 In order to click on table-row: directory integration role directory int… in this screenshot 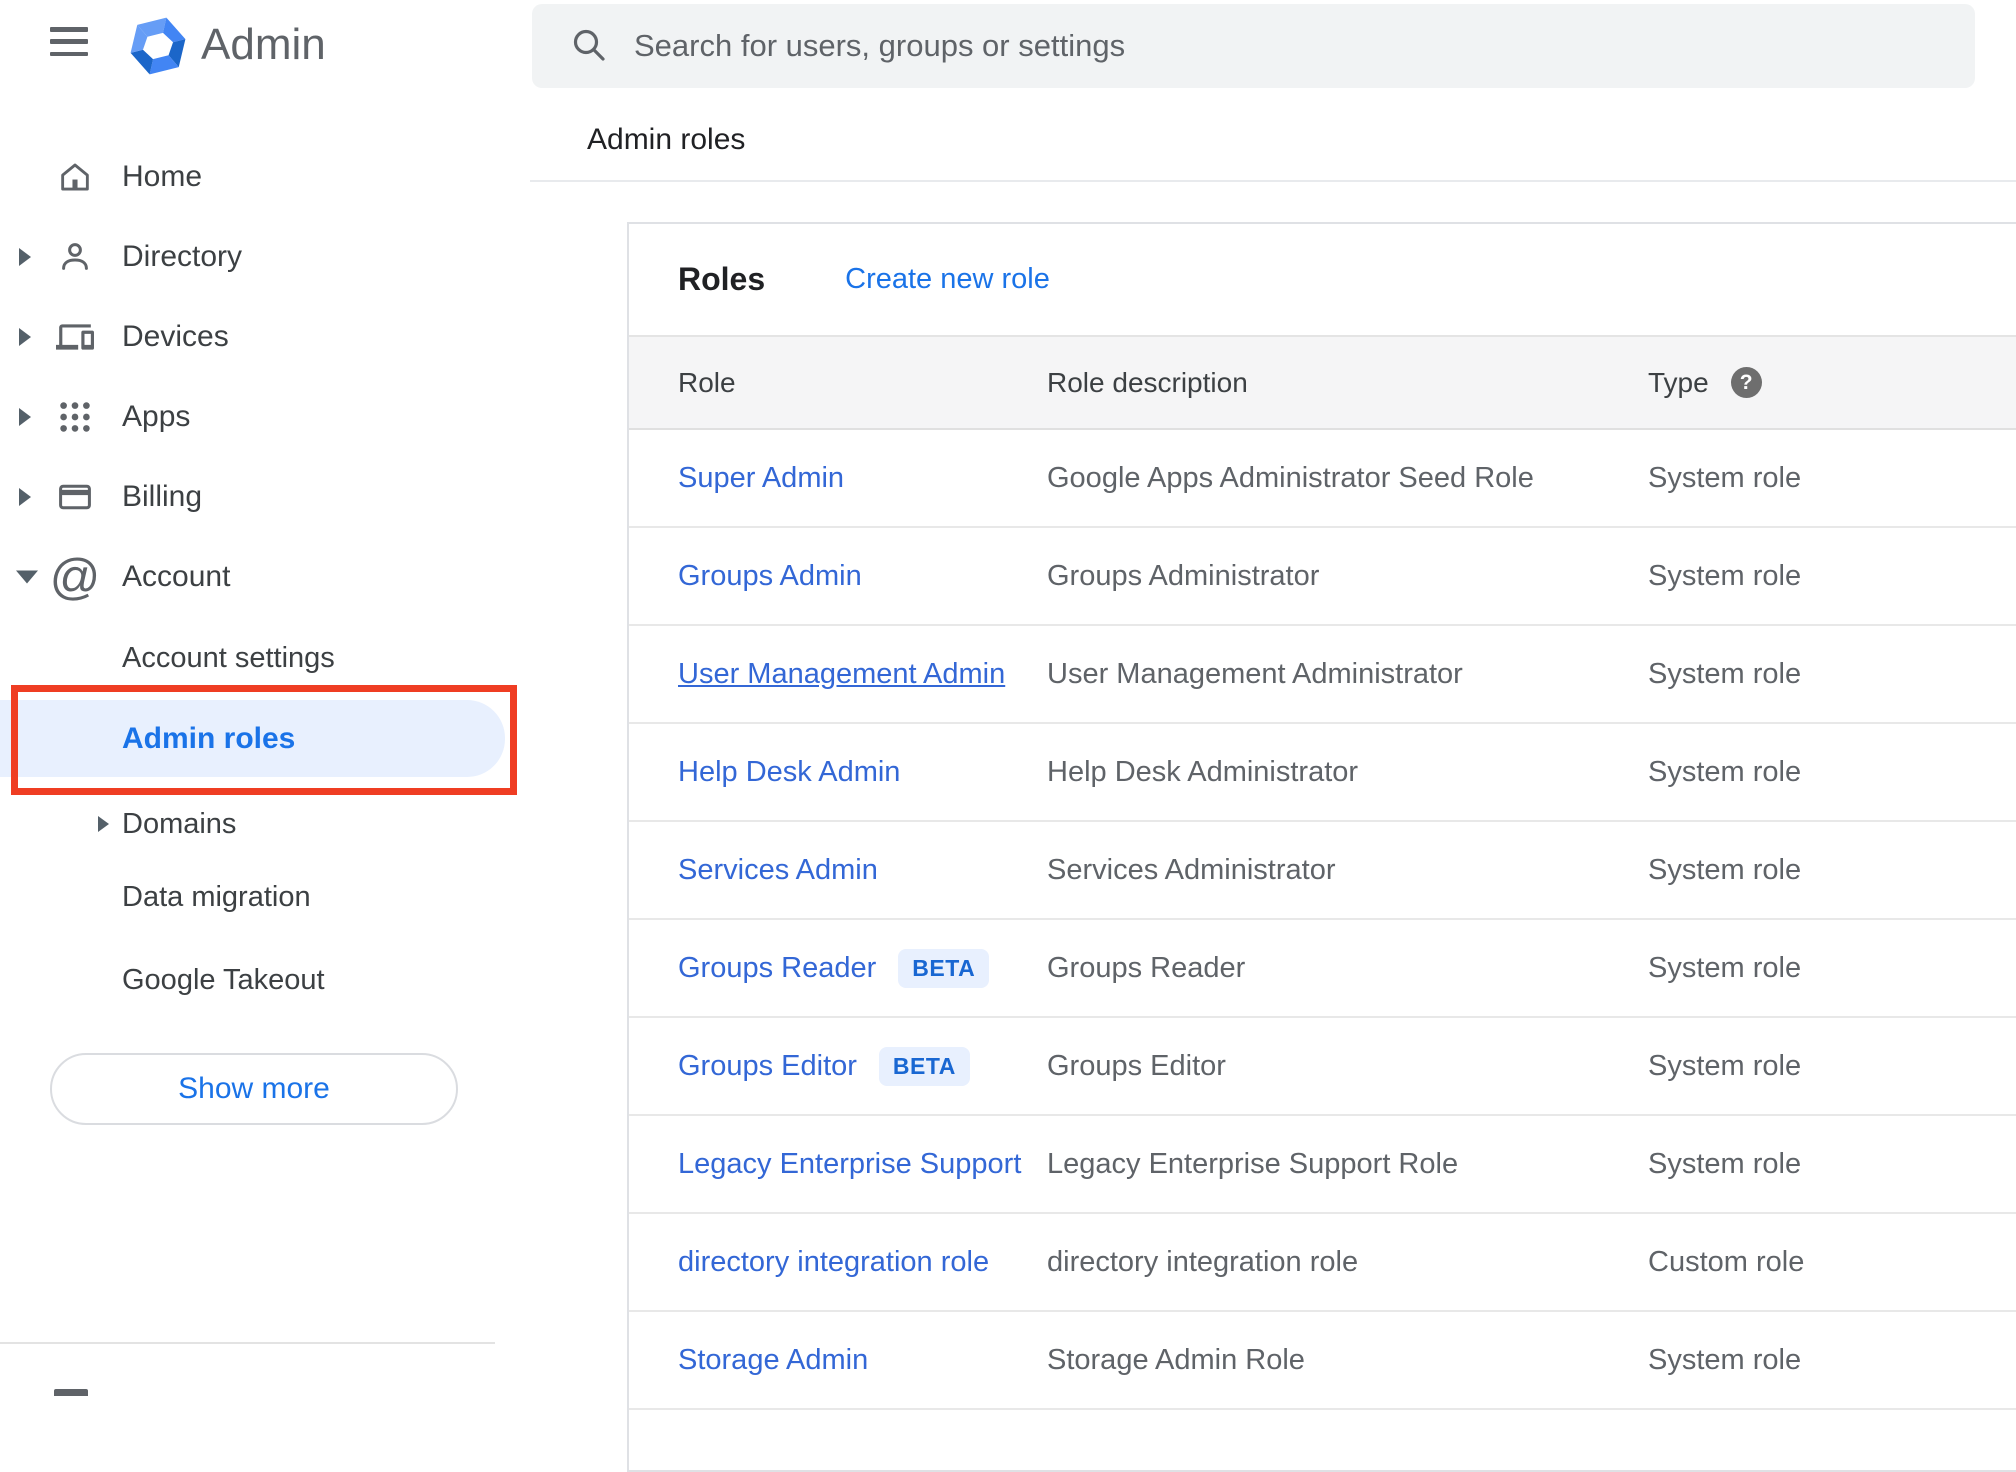, I will do `click(1322, 1263)`.